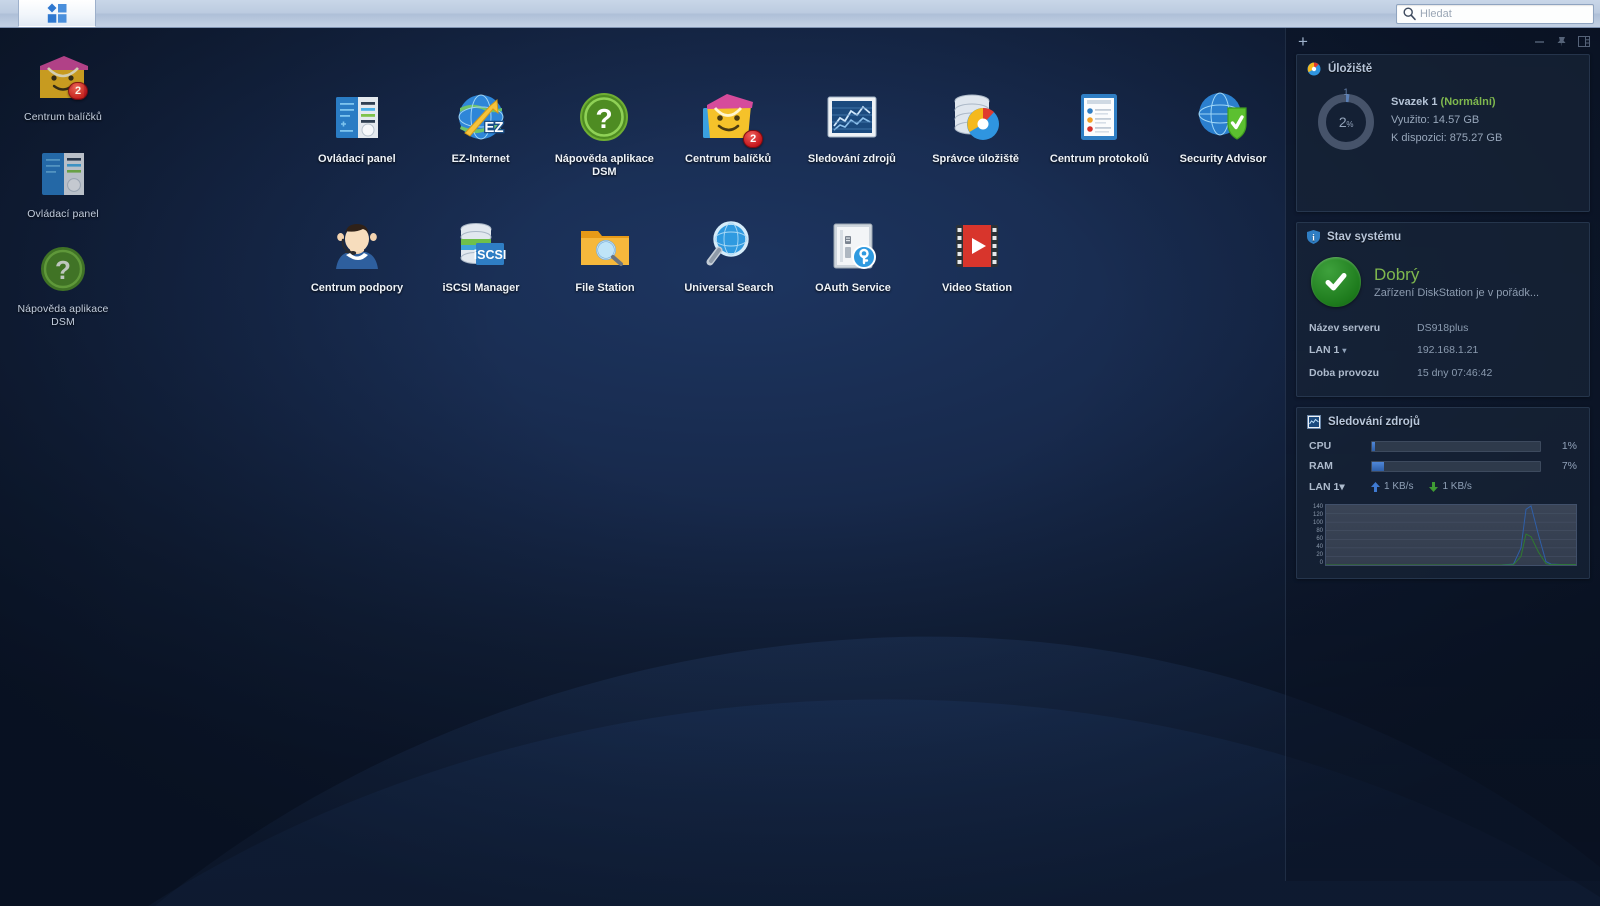 The height and width of the screenshot is (906, 1600). Describe the element at coordinates (1561, 41) in the screenshot. I see `pin-icon` at that location.